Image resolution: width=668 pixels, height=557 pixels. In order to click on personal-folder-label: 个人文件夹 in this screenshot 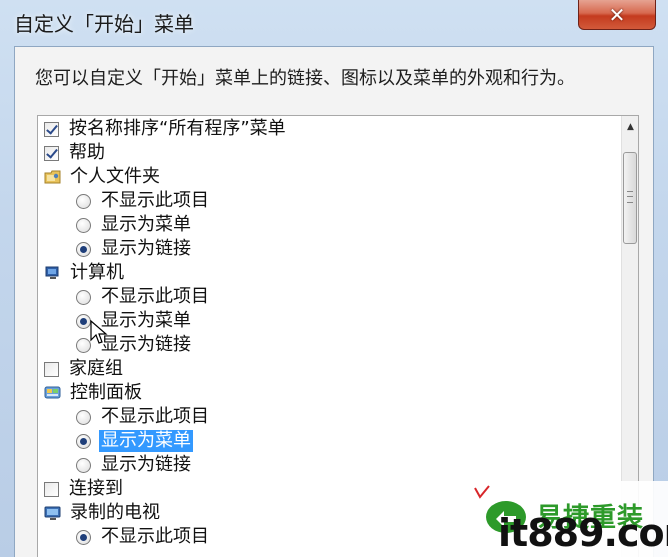, I will do `click(115, 176)`.